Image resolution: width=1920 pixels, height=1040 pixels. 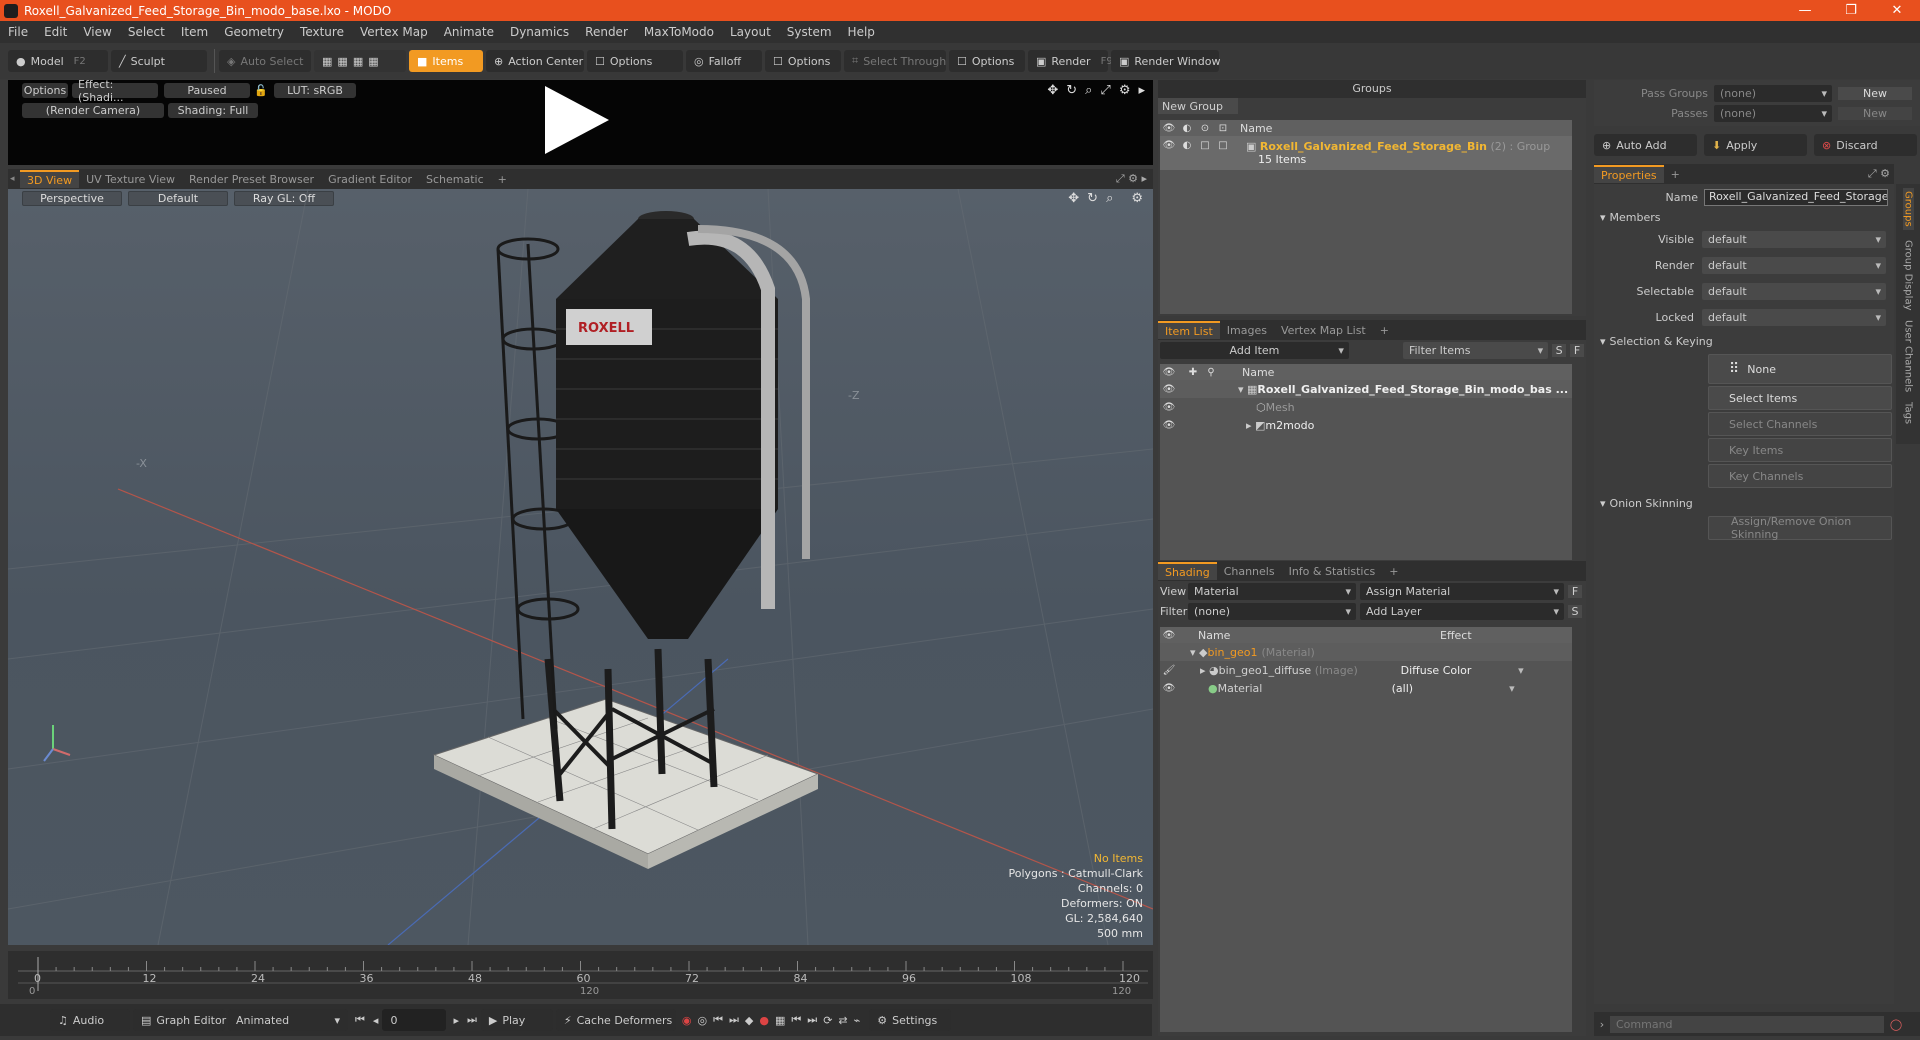 What do you see at coordinates (1755, 145) in the screenshot?
I see `apply-button: ⬇ Apply` at bounding box center [1755, 145].